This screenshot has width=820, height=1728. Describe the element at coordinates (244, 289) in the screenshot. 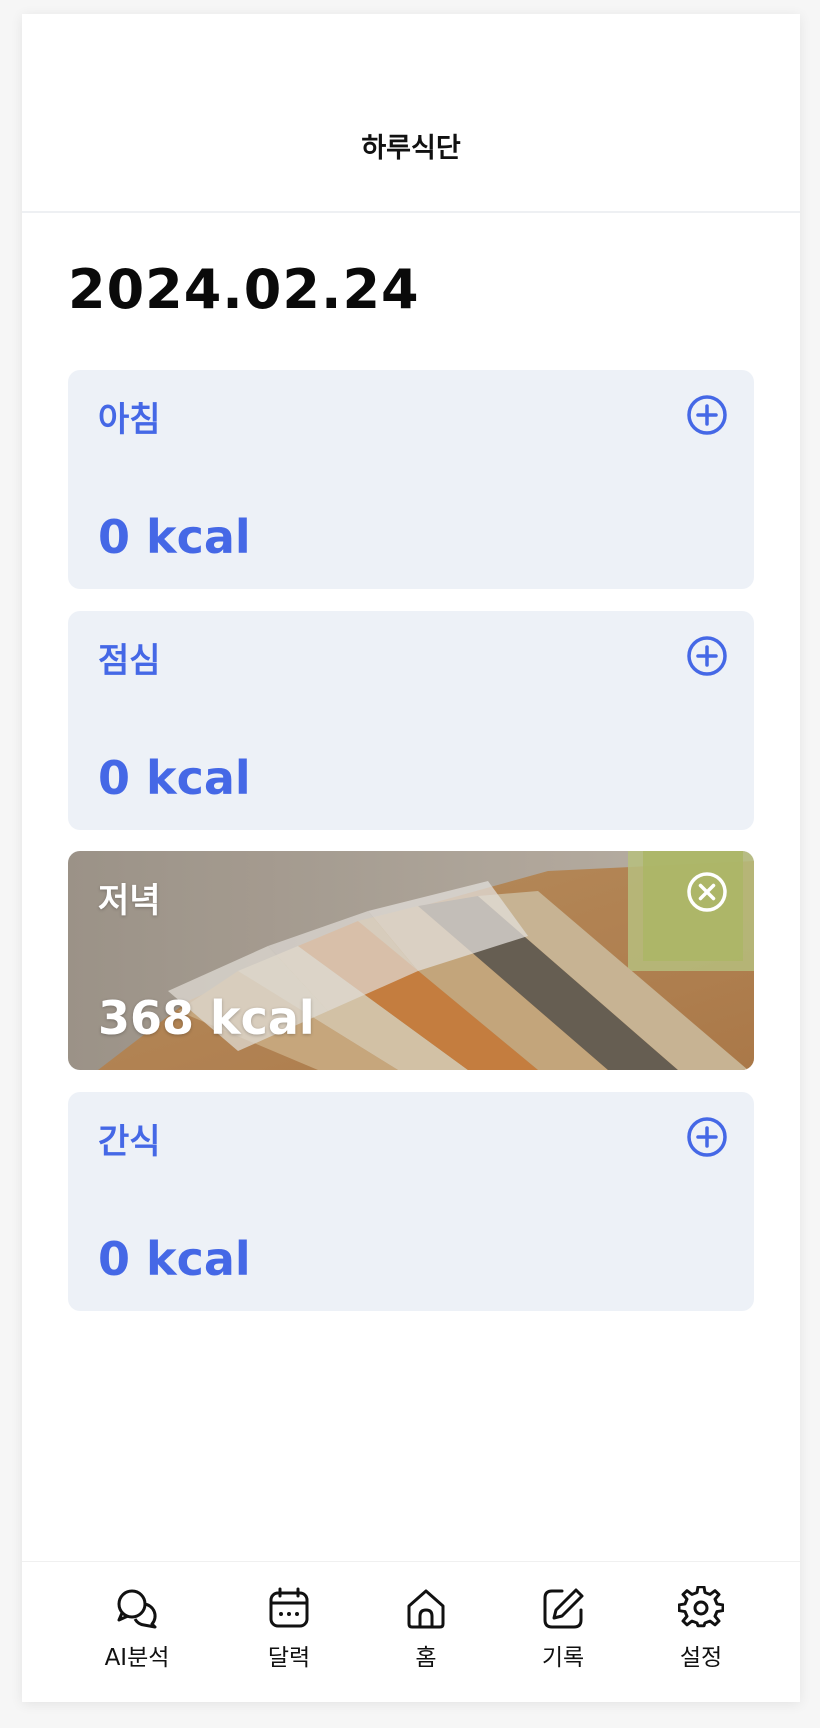

I see `selected-date: 2024.02.24` at that location.